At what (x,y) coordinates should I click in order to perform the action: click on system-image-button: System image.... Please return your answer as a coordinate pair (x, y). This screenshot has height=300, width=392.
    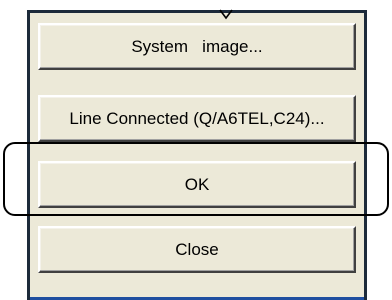
    Looking at the image, I should click on (197, 46).